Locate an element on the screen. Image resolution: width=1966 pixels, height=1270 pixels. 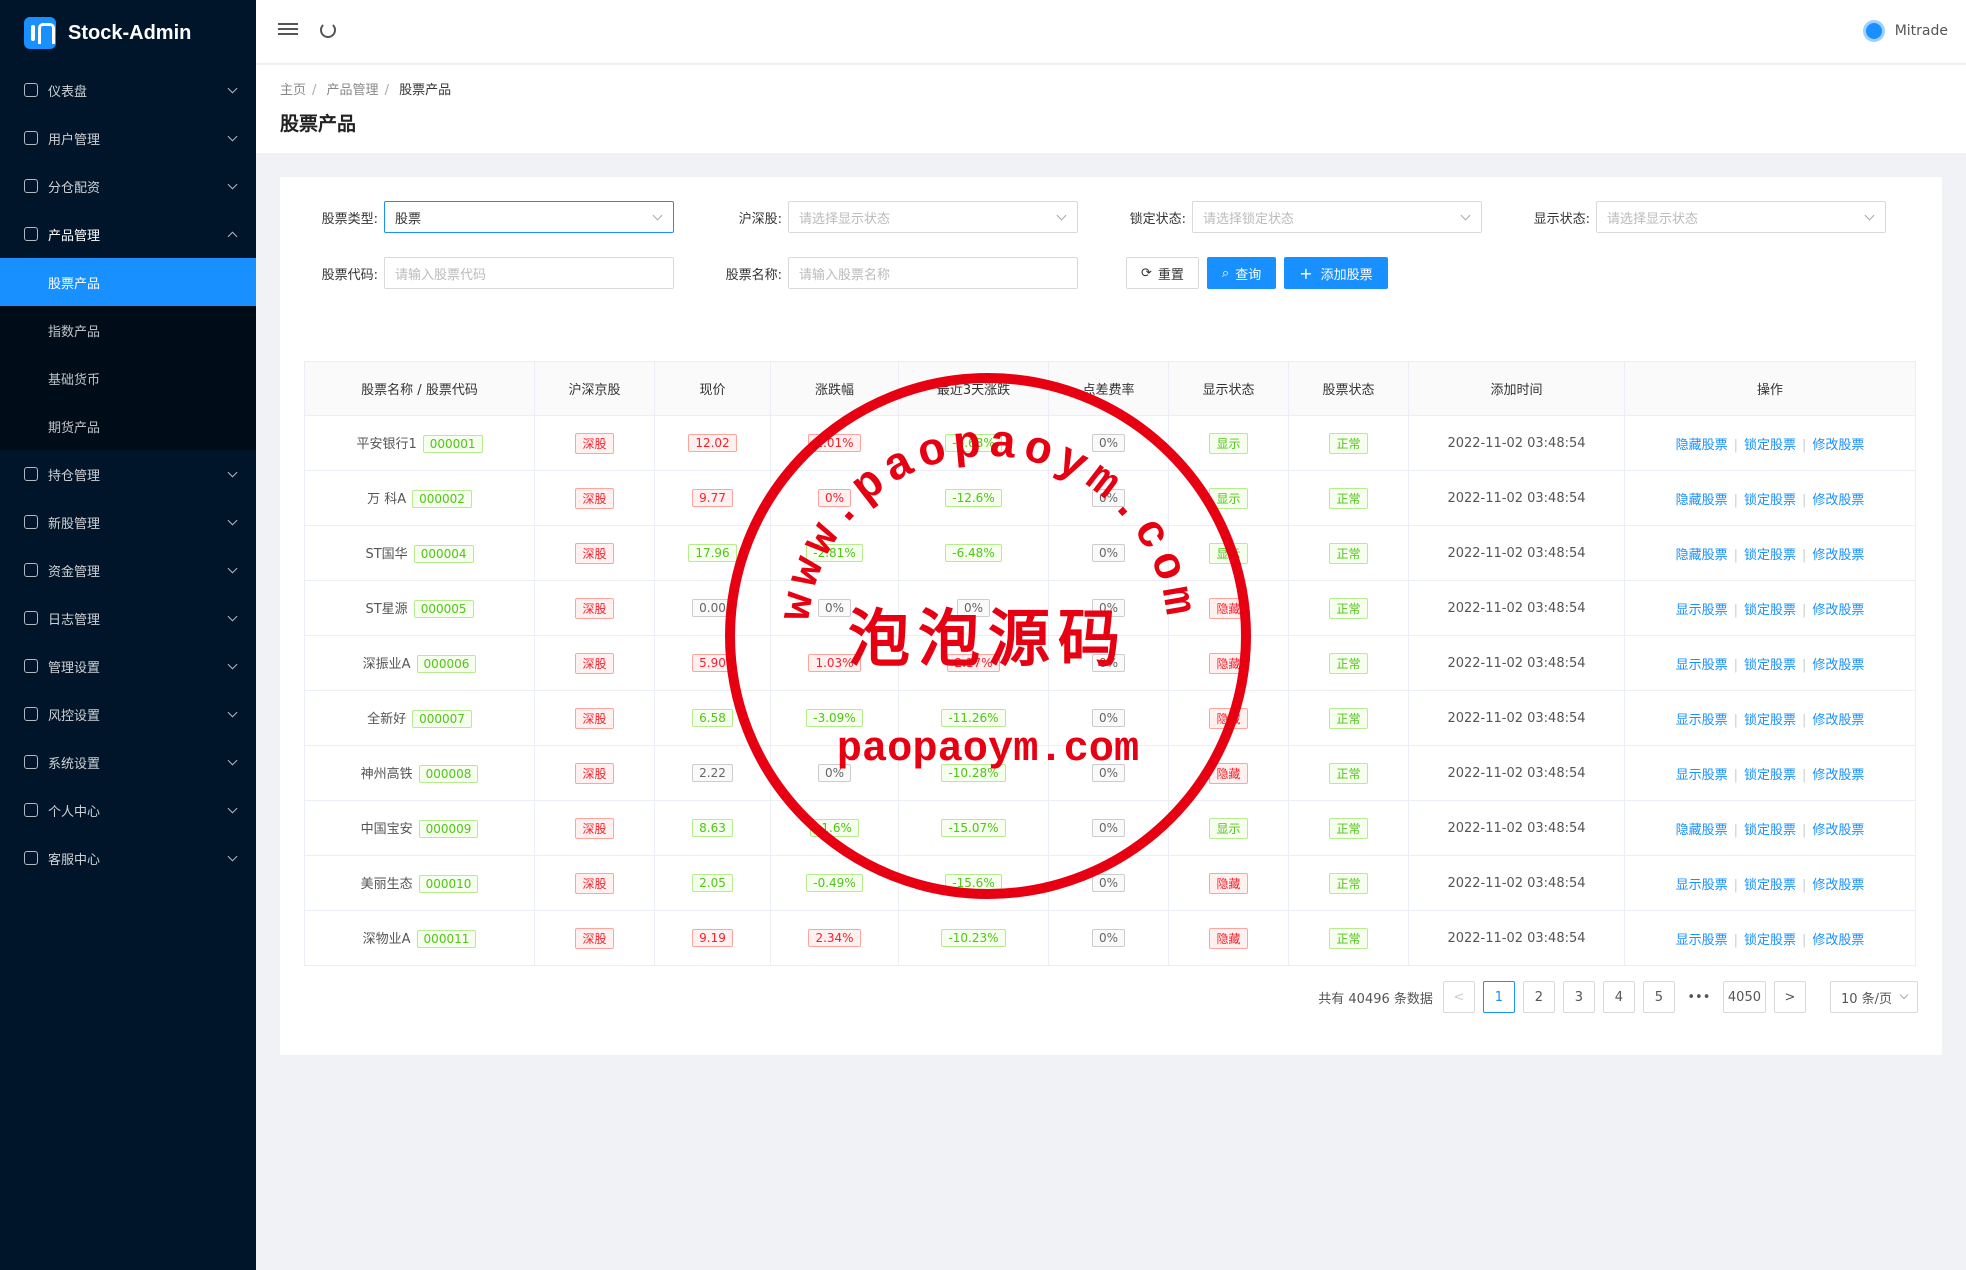
page-button: 4 is located at coordinates (1618, 997).